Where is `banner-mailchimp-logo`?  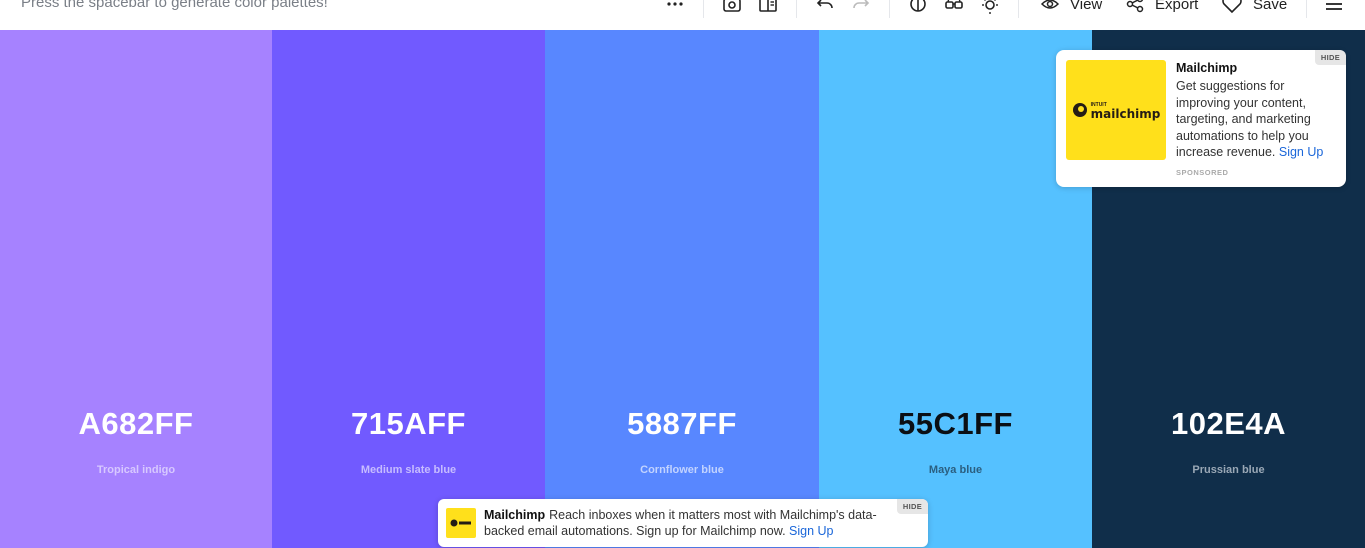 banner-mailchimp-logo is located at coordinates (461, 523).